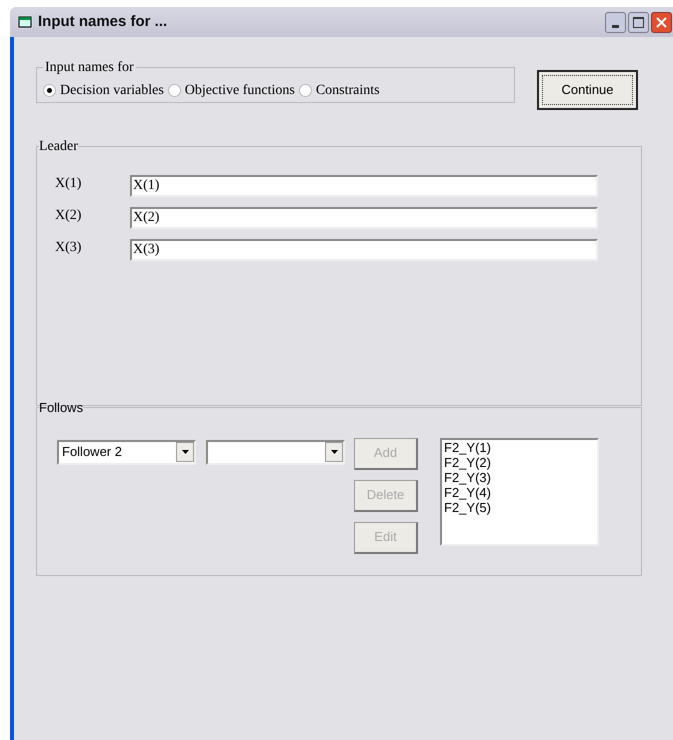 The image size is (673, 740). What do you see at coordinates (364, 218) in the screenshot?
I see `name-input-field: X(2)` at bounding box center [364, 218].